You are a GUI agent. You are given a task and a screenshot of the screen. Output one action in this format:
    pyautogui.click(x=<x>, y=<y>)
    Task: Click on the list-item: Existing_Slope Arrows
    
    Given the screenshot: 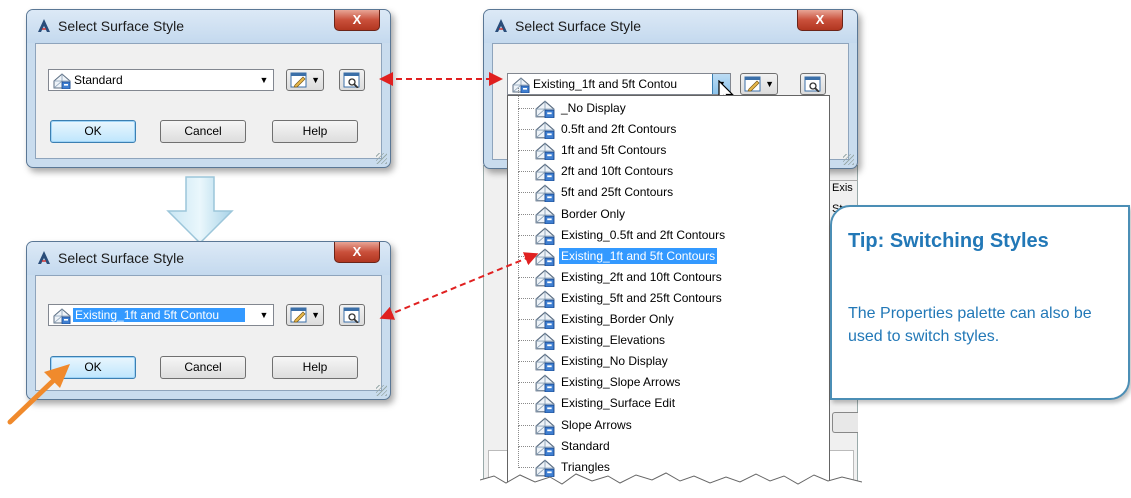 What is the action you would take?
    pyautogui.click(x=668, y=377)
    